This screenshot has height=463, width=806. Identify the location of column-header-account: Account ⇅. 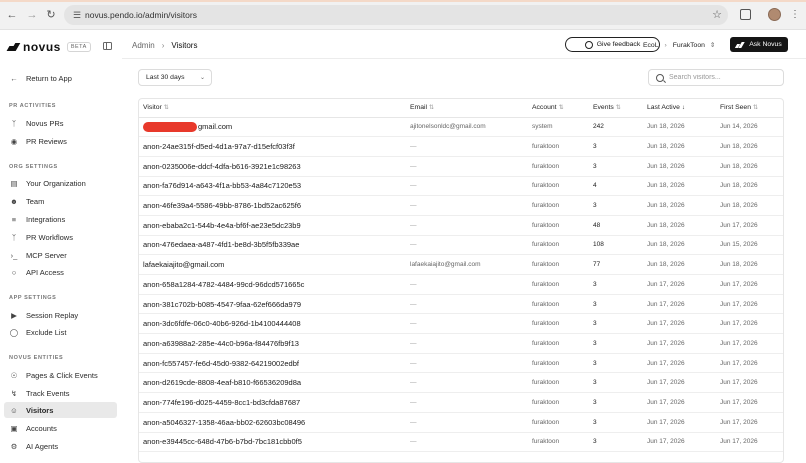
(558, 108).